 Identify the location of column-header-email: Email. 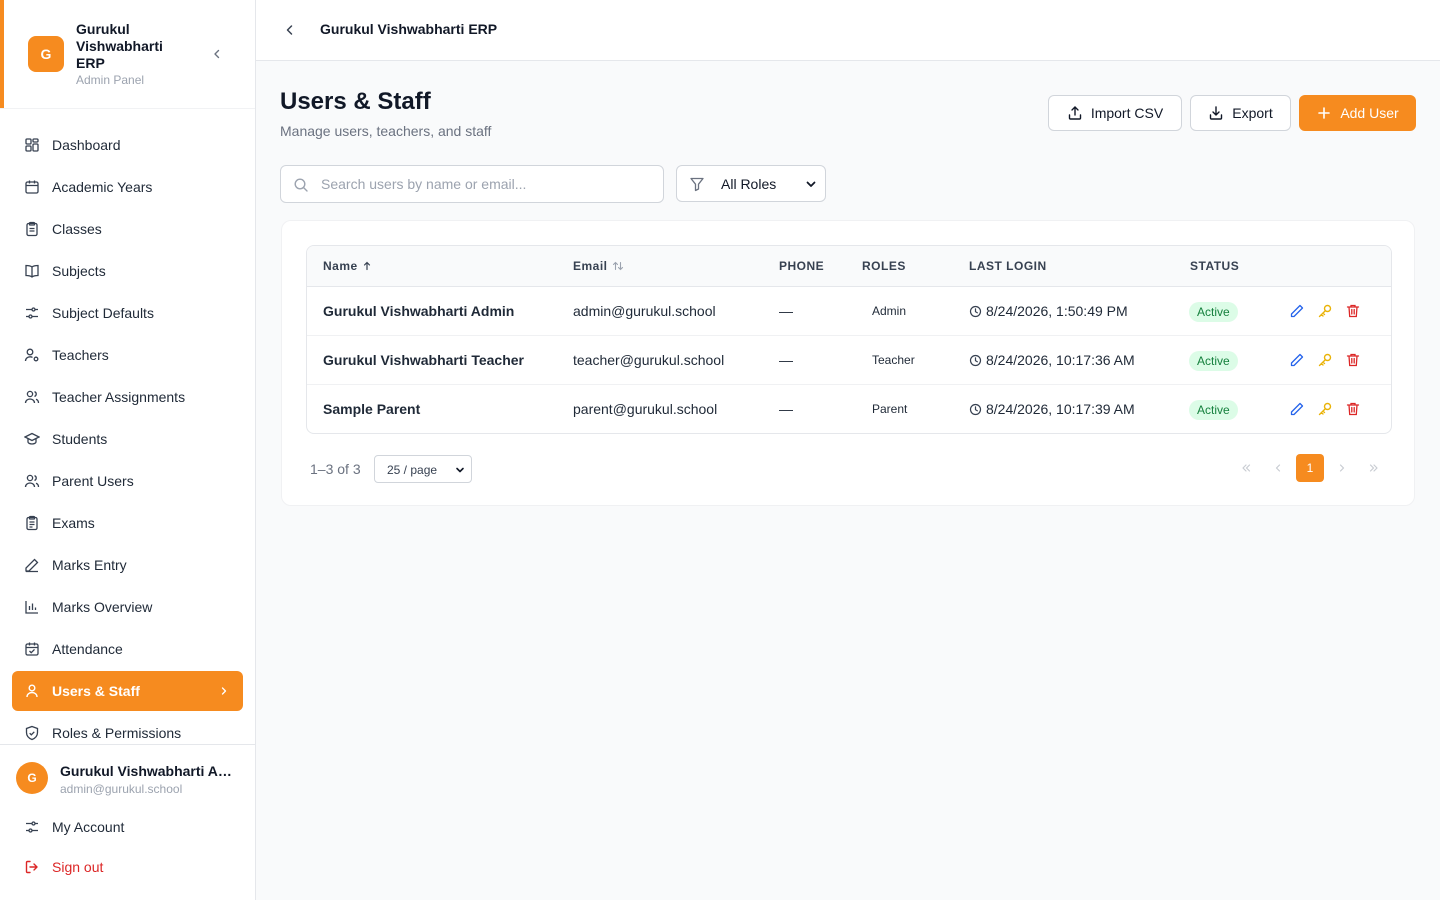
(598, 266).